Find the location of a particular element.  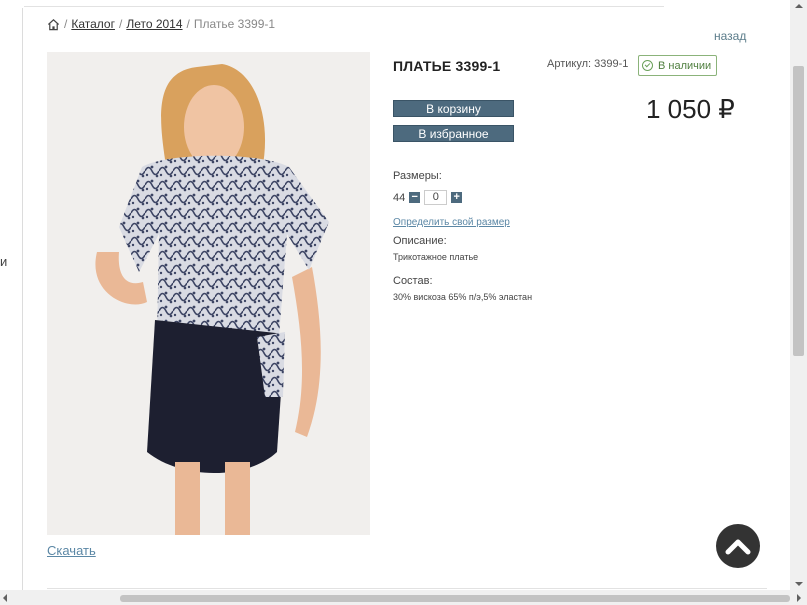

breadcrumb-catalog-link: Каталог is located at coordinates (93, 24).